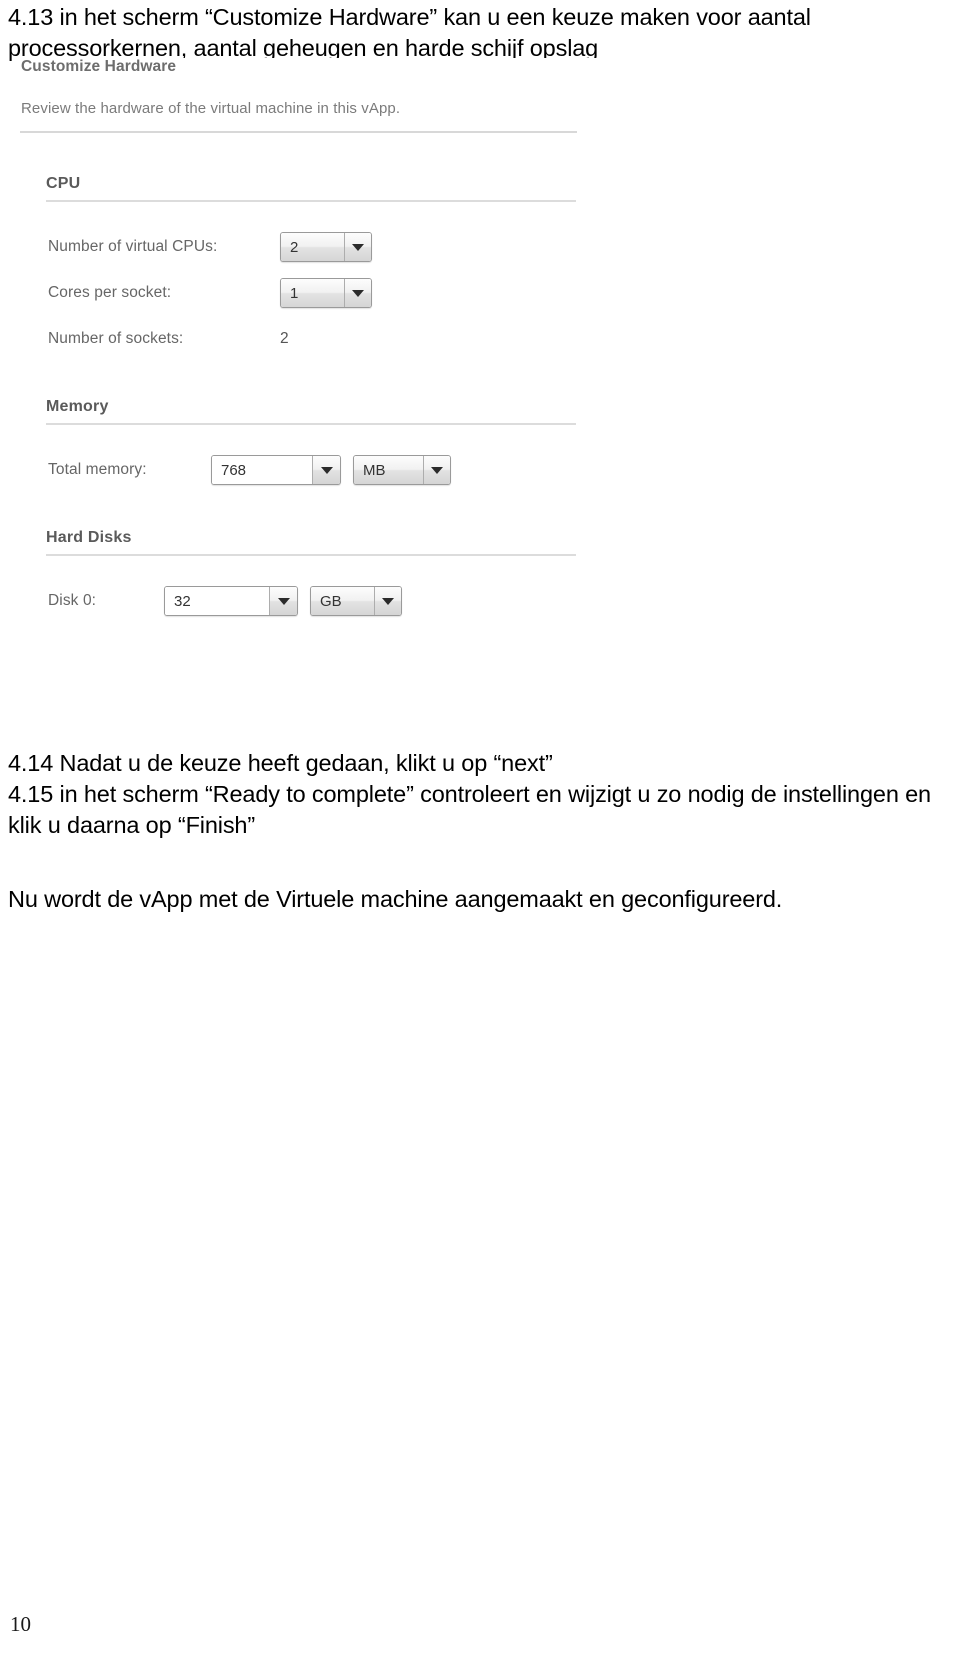  Describe the element at coordinates (311, 424) in the screenshot. I see `section-divider-memory` at that location.